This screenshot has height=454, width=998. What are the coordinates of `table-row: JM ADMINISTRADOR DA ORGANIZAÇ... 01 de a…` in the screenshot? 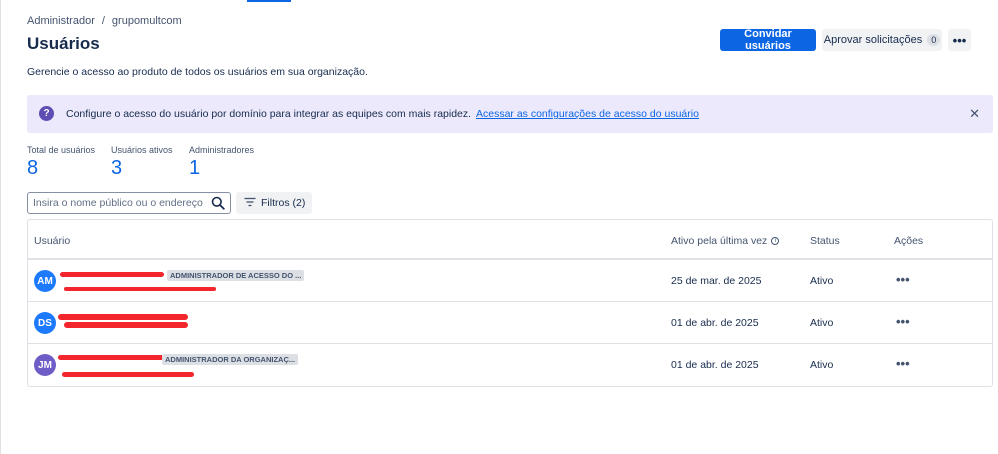 It's located at (510, 365).